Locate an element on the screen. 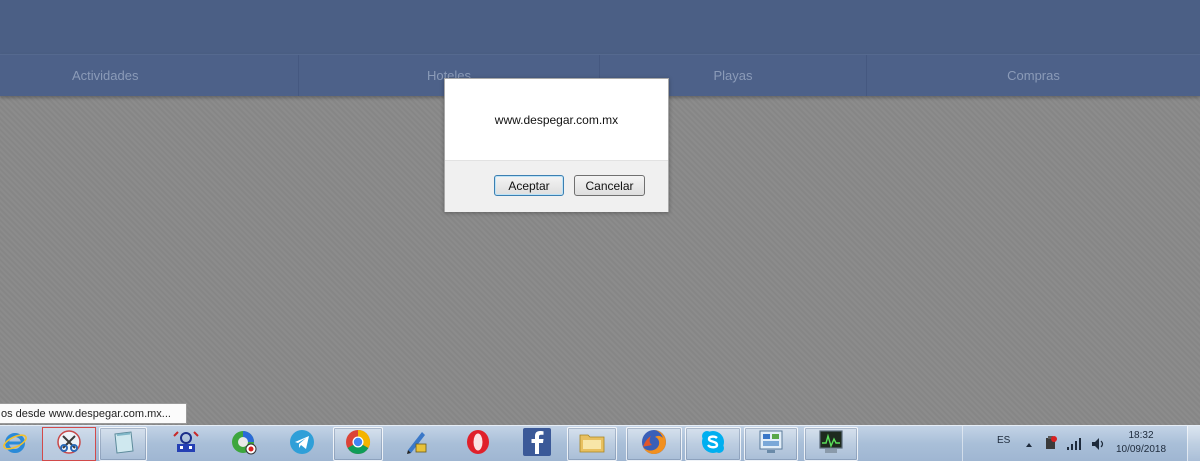 The image size is (1200, 461). taskbar-opera is located at coordinates (478, 444).